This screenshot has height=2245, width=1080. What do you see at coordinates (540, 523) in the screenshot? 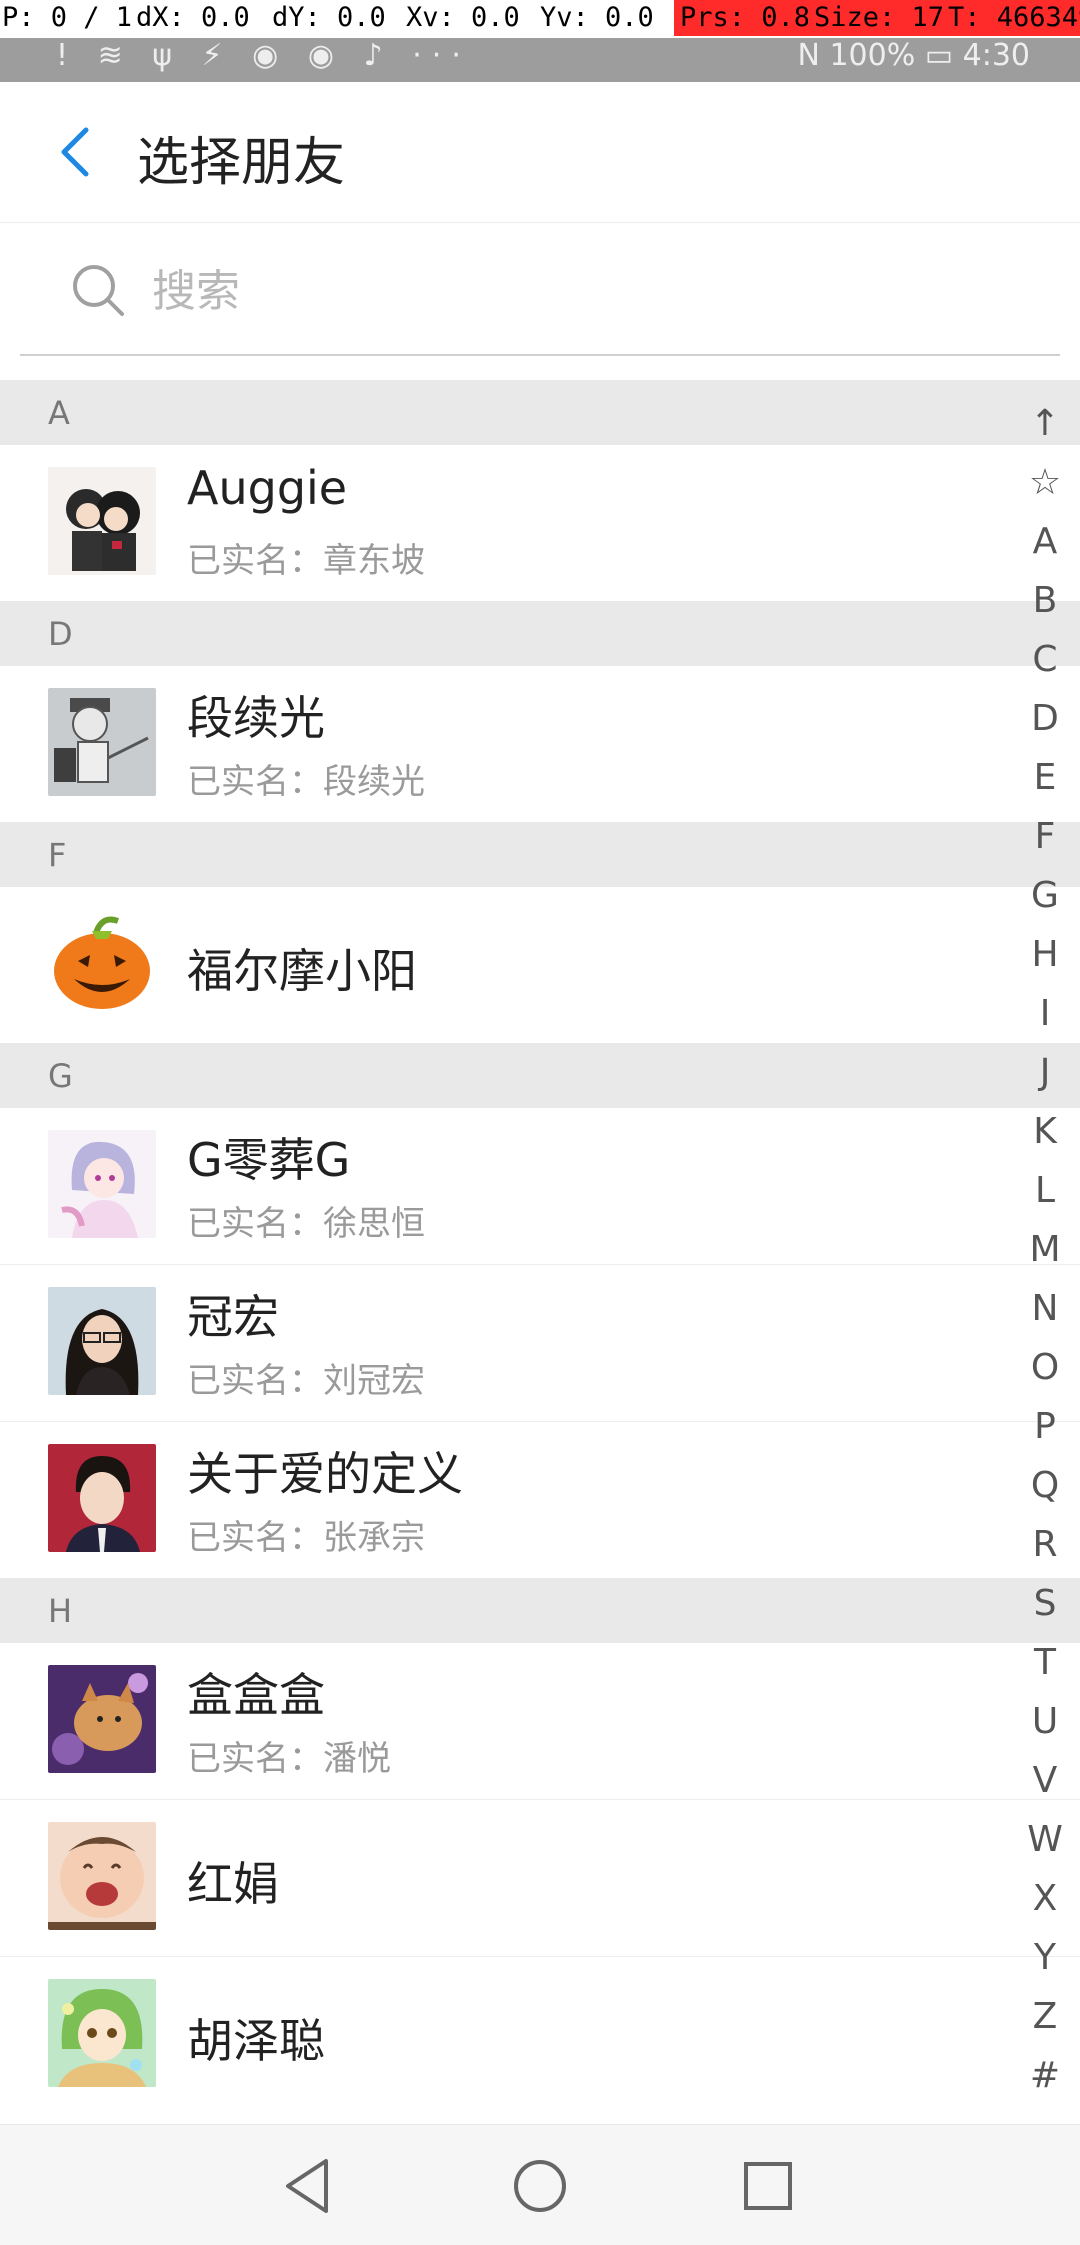
I see `list-item: Auggie 已实名：章东坡` at bounding box center [540, 523].